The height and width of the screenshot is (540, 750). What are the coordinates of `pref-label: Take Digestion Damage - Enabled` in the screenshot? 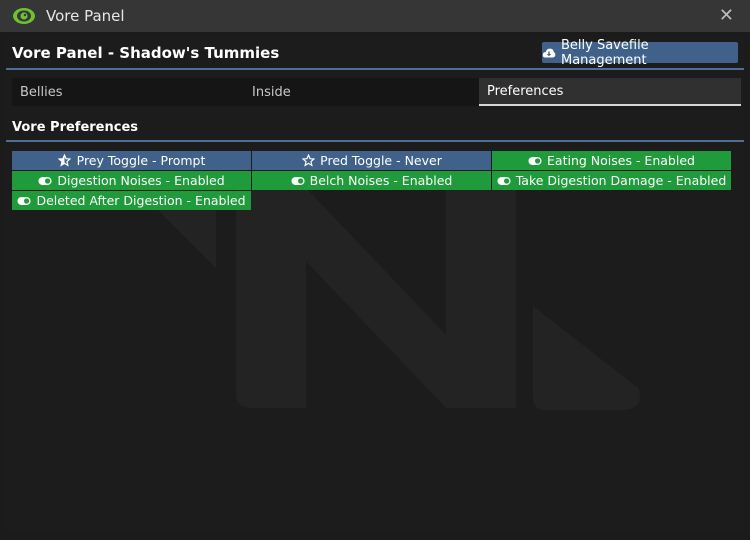 It's located at (621, 180).